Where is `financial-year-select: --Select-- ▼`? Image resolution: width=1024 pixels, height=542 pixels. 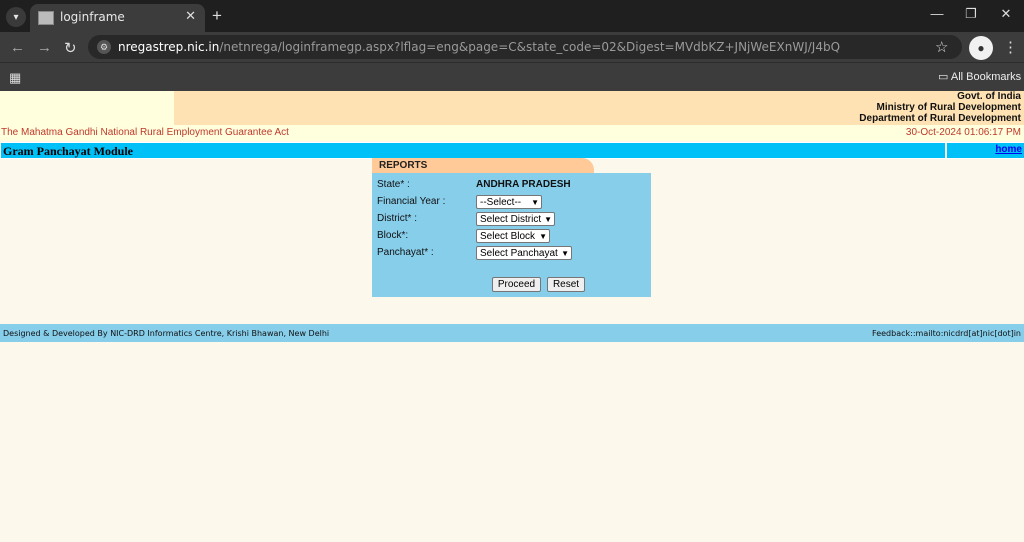
financial-year-select: --Select-- ▼ is located at coordinates (509, 202).